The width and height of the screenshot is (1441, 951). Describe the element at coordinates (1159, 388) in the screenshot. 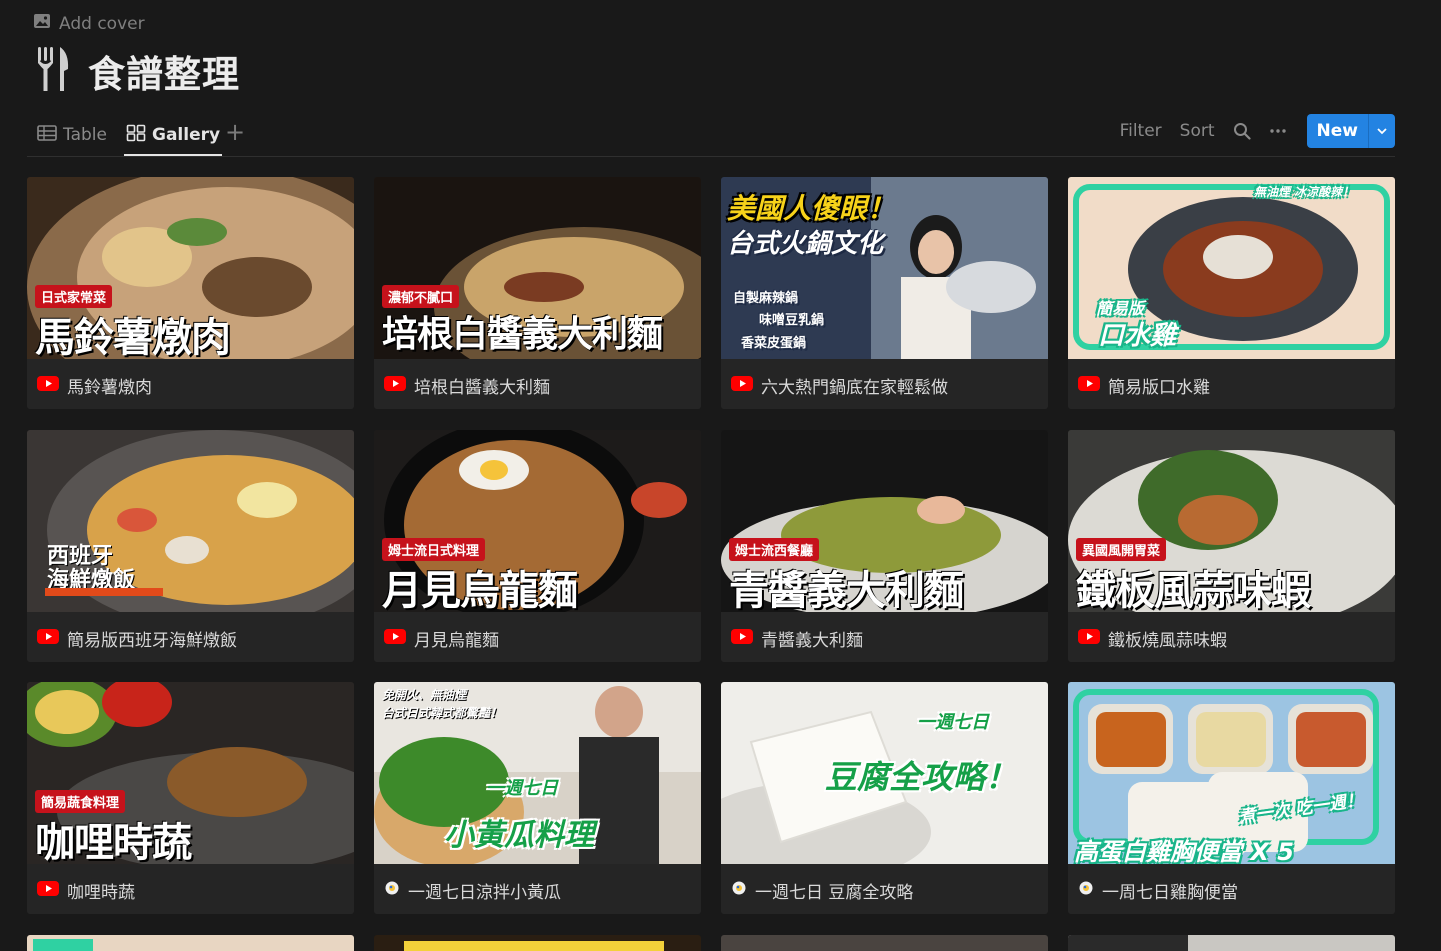

I see `card-title-text: 簡易版口水雞` at that location.